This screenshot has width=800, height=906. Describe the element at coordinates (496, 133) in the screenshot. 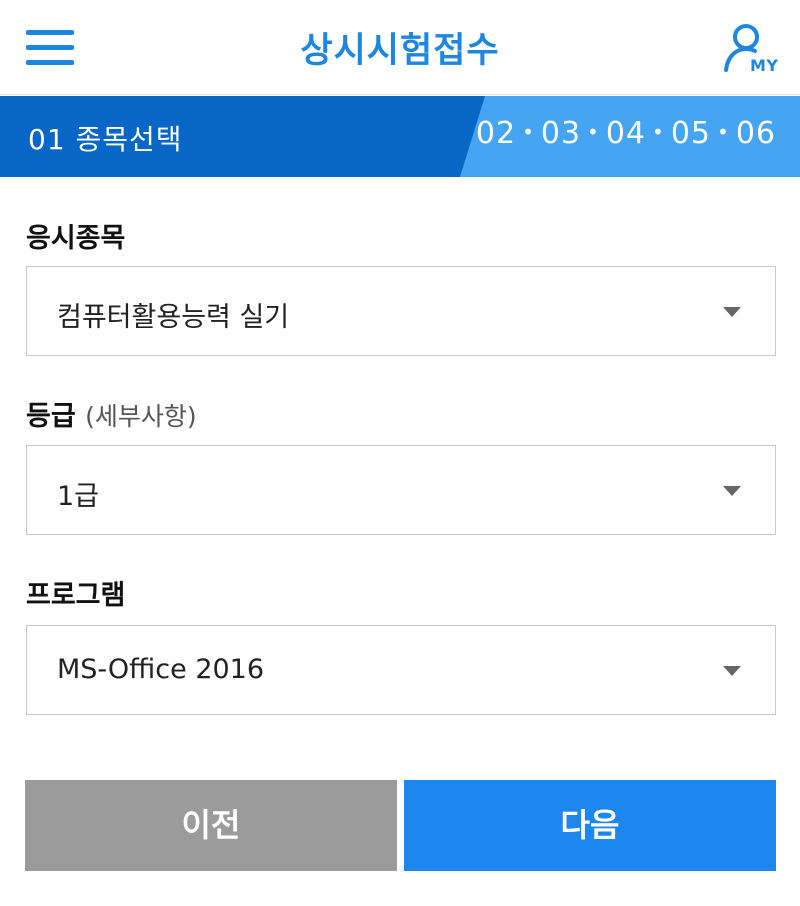

I see `step-number: 02` at that location.